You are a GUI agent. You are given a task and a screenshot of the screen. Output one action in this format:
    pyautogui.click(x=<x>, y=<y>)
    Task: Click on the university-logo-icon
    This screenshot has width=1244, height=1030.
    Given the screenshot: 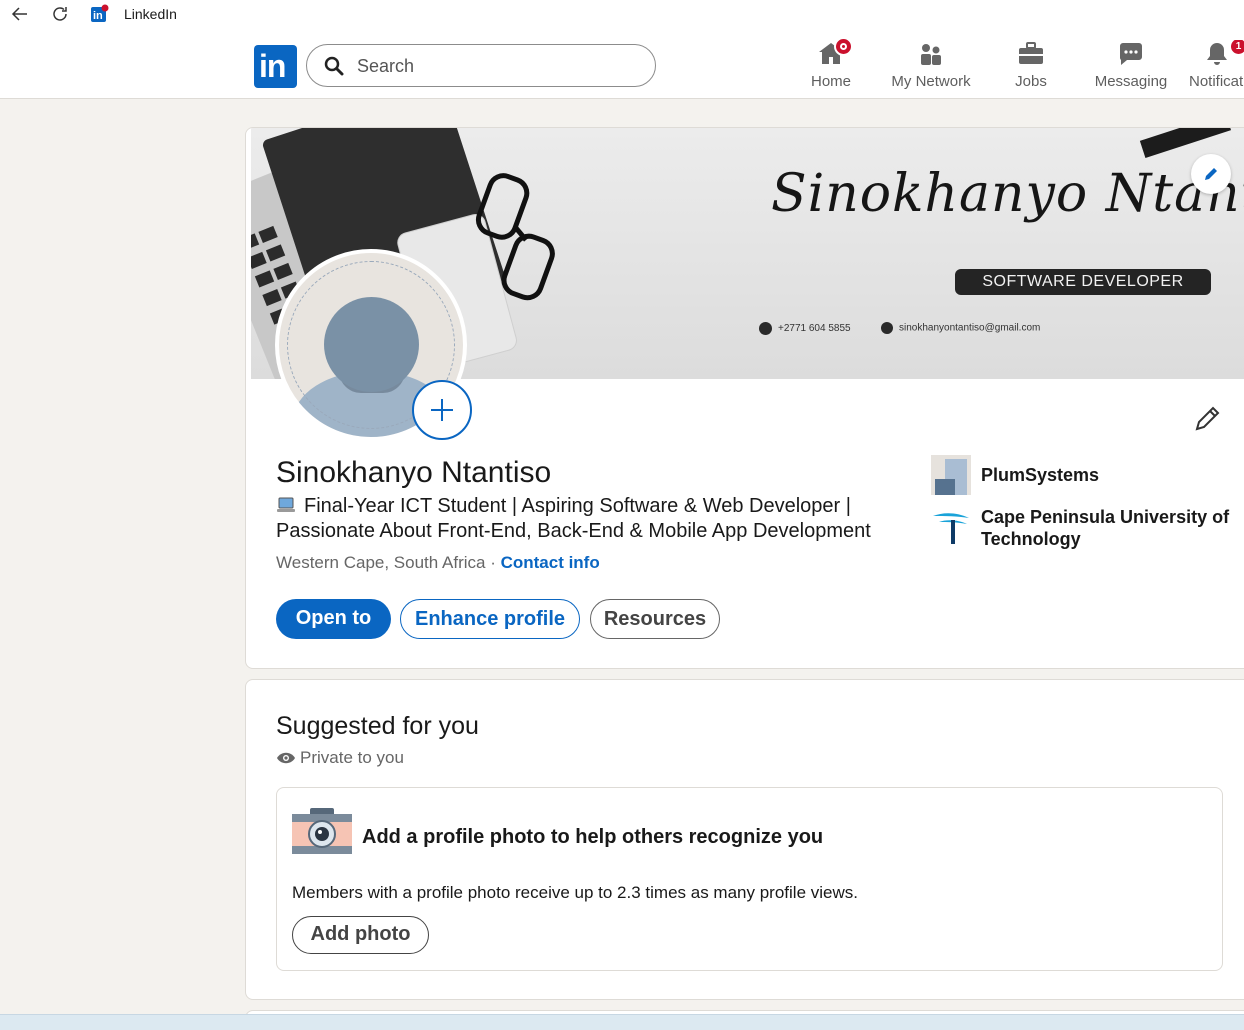 What is the action you would take?
    pyautogui.click(x=951, y=528)
    